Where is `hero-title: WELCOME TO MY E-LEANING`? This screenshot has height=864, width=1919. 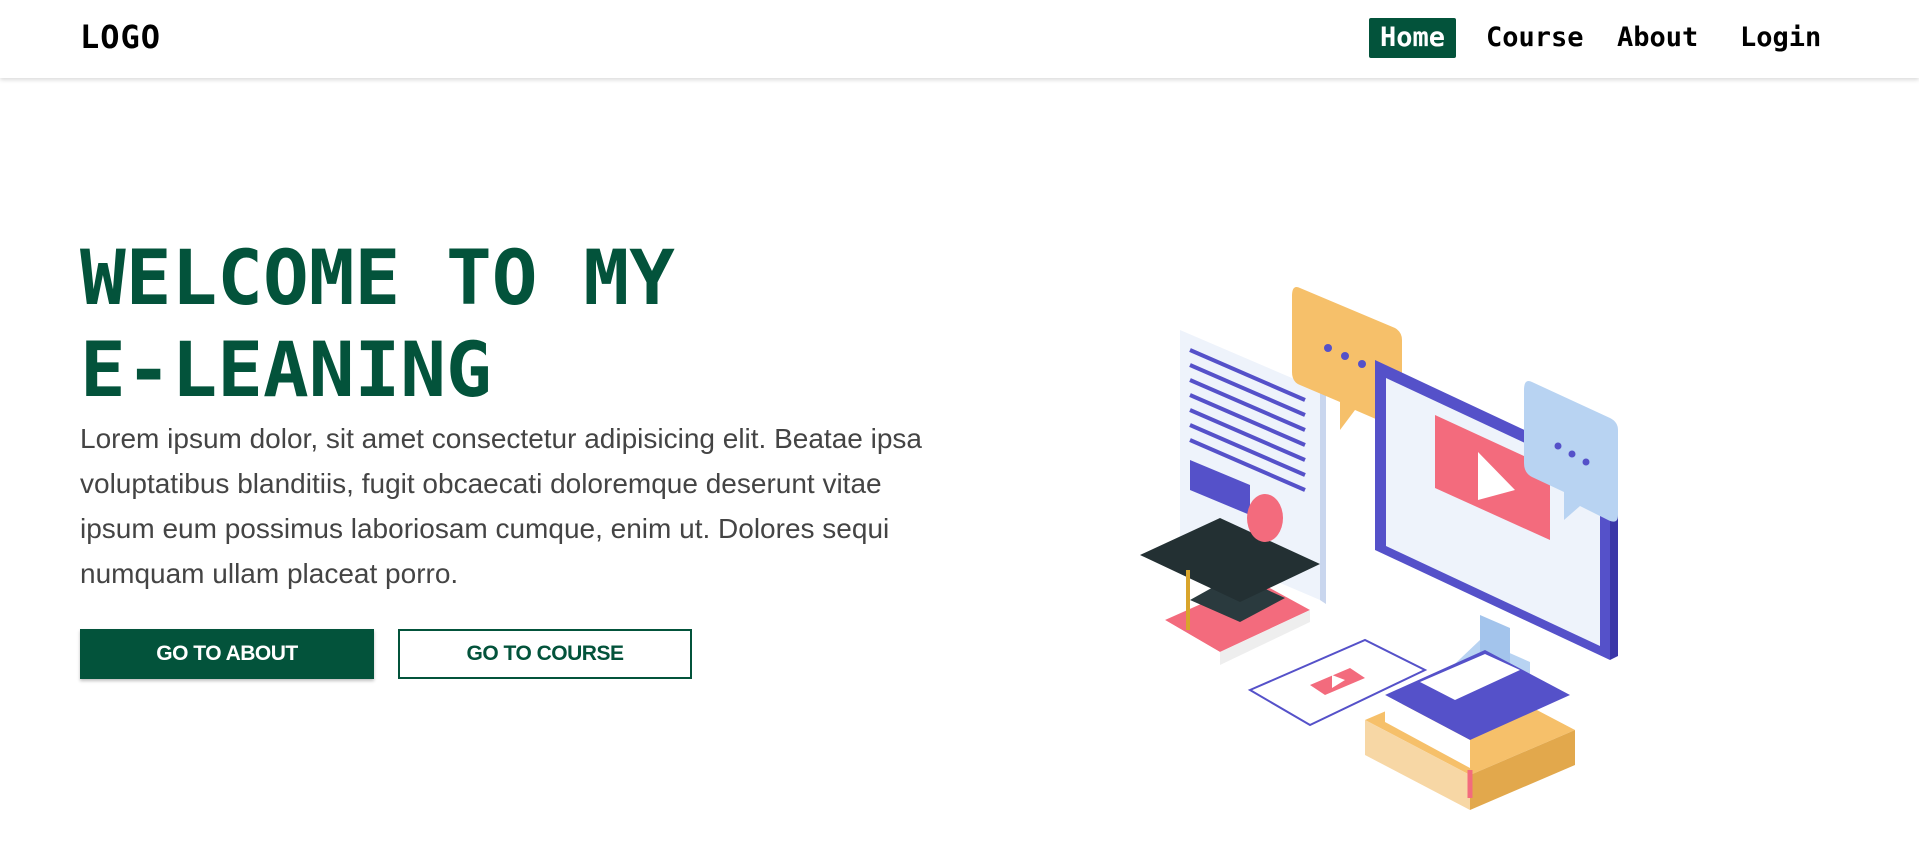 hero-title: WELCOME TO MY E-LEANING is located at coordinates (460, 324).